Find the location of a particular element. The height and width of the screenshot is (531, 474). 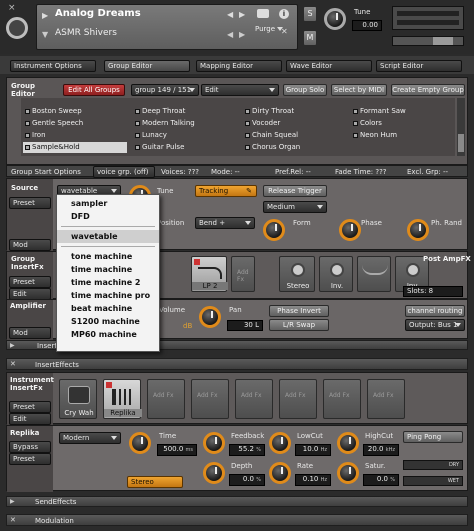

fx-slot-wave is located at coordinates (374, 274).